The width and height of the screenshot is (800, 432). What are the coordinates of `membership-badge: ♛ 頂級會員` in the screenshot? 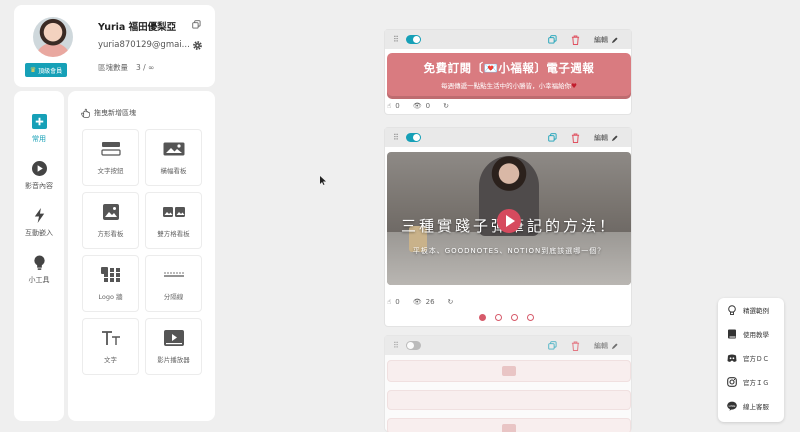 It's located at (46, 70).